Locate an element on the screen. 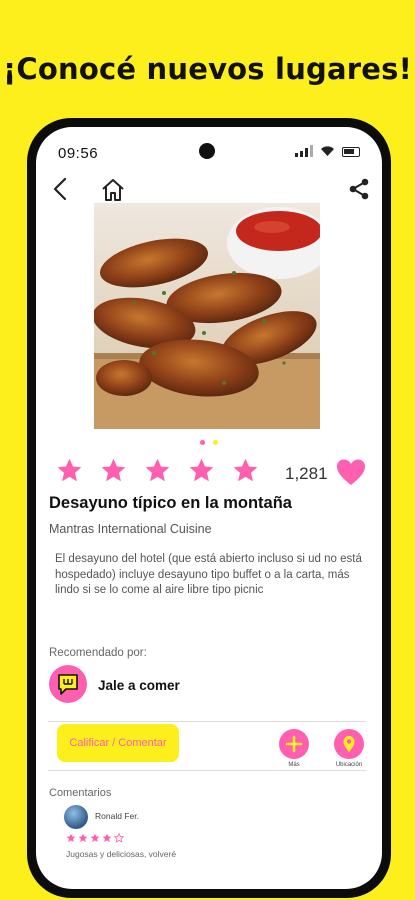 Image resolution: width=415 pixels, height=900 pixels. recommender-name: Jale a comer is located at coordinates (139, 685).